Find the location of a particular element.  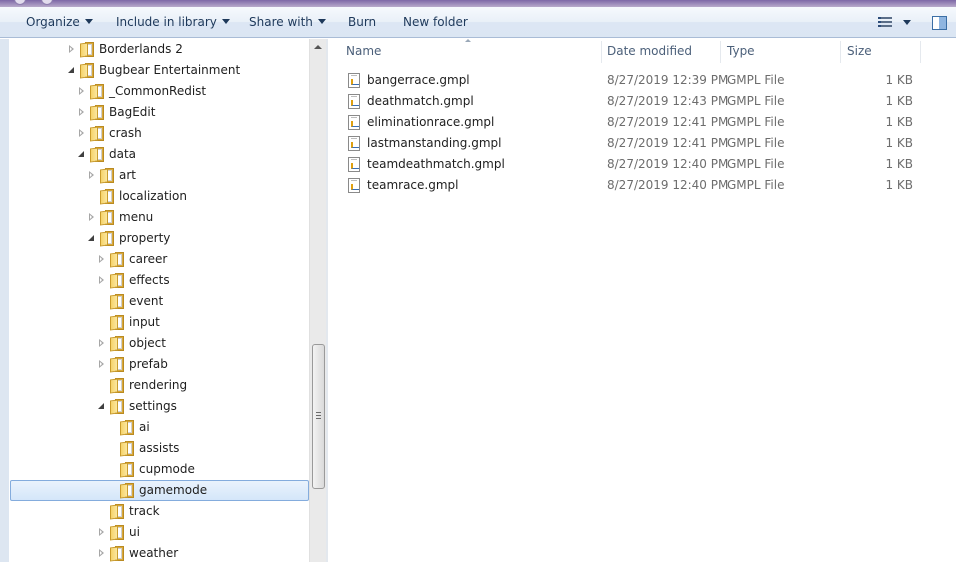

nav-tree-item-label: assists is located at coordinates (159, 448).